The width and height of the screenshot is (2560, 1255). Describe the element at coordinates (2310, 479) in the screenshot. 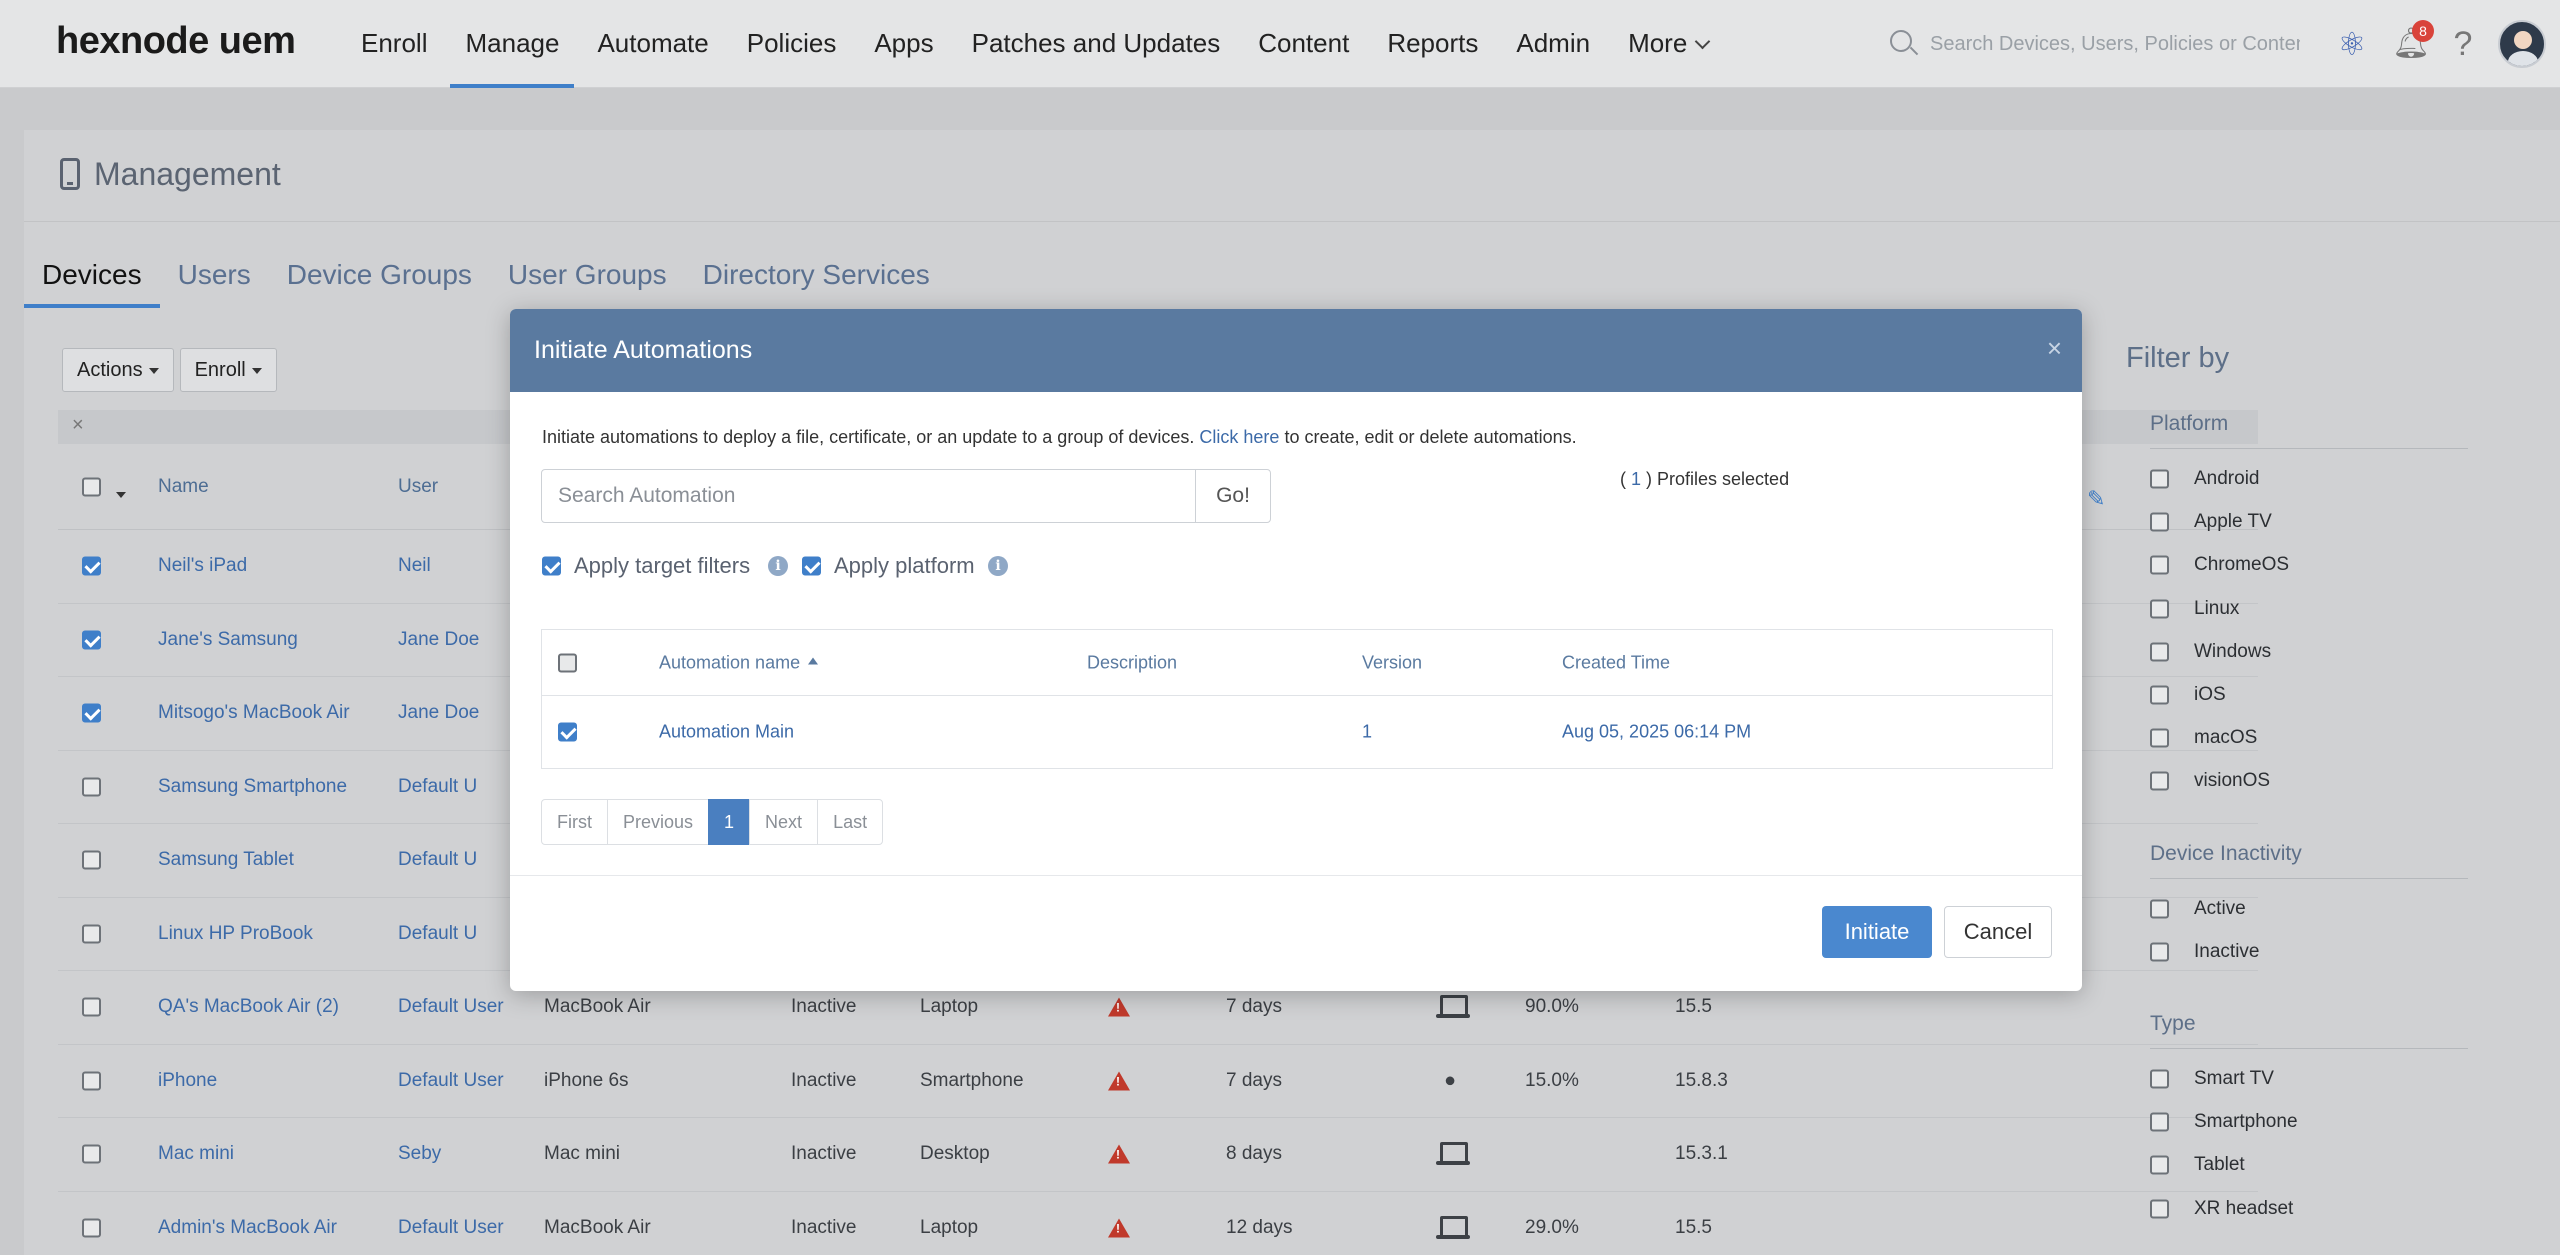

I see `filter-option: Android` at that location.